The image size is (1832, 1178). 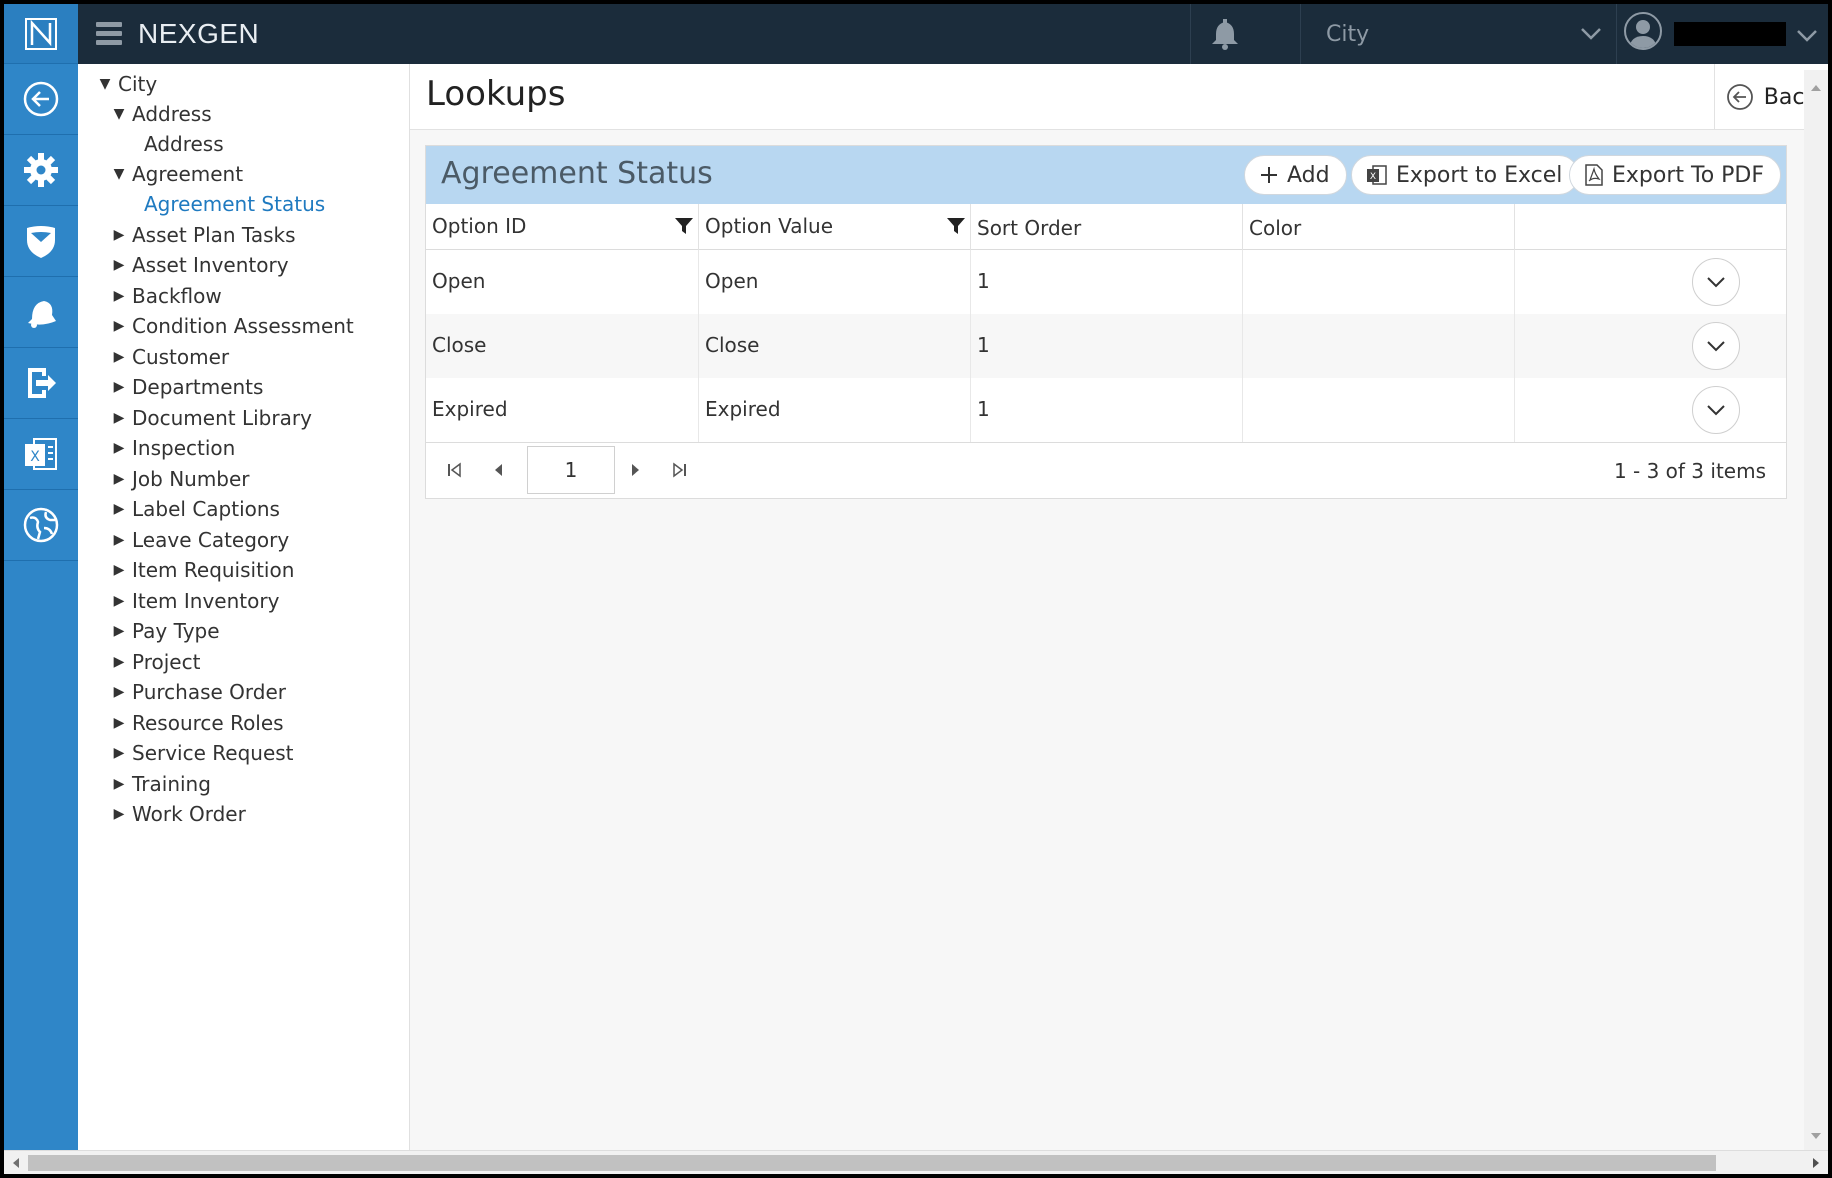 I want to click on column-header-actions, so click(x=1650, y=227).